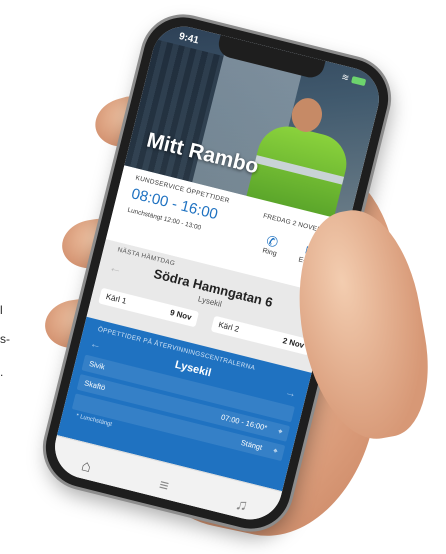 The height and width of the screenshot is (554, 446). What do you see at coordinates (188, 38) in the screenshot?
I see `status-time: 9:41` at bounding box center [188, 38].